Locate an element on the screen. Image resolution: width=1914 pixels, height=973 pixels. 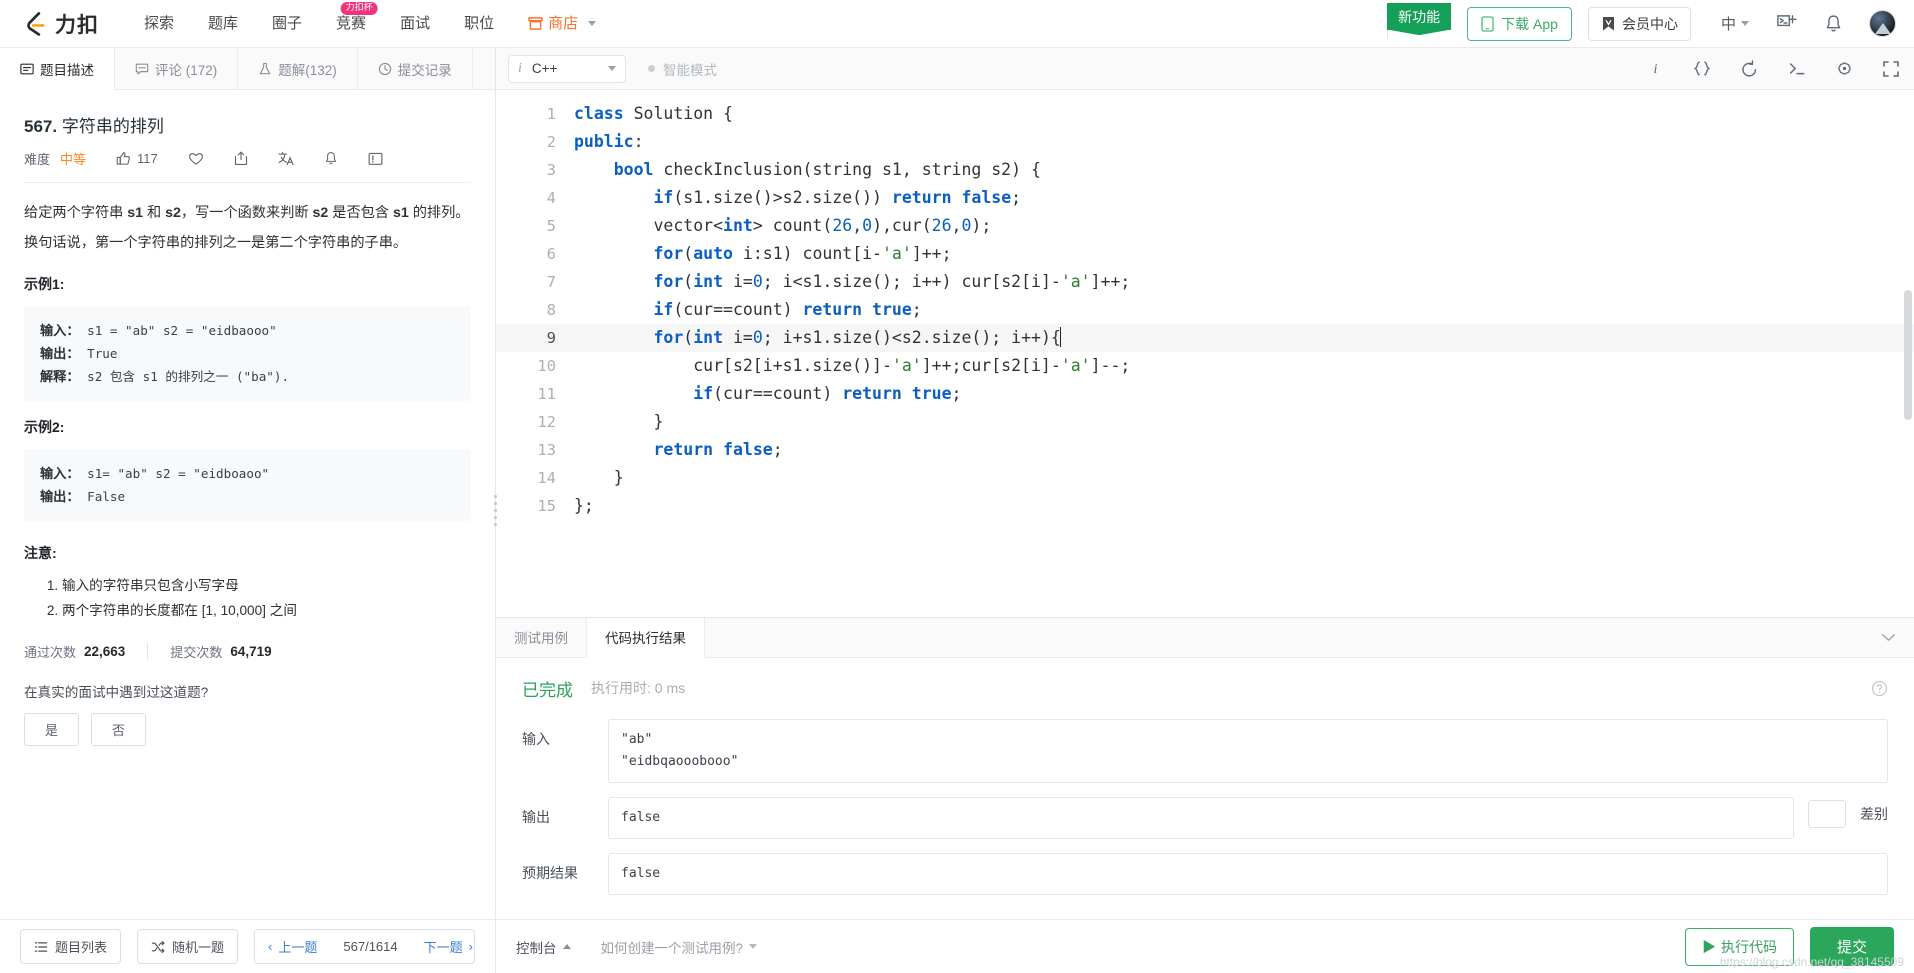
smart-mode-toggle: 智能模式 is located at coordinates (682, 69).